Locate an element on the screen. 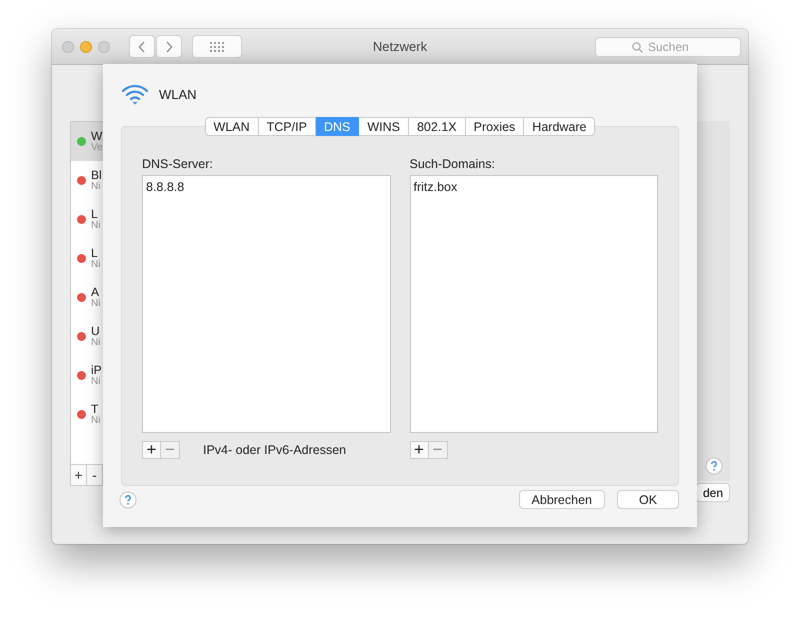 This screenshot has width=800, height=618. tab: WLAN is located at coordinates (231, 126).